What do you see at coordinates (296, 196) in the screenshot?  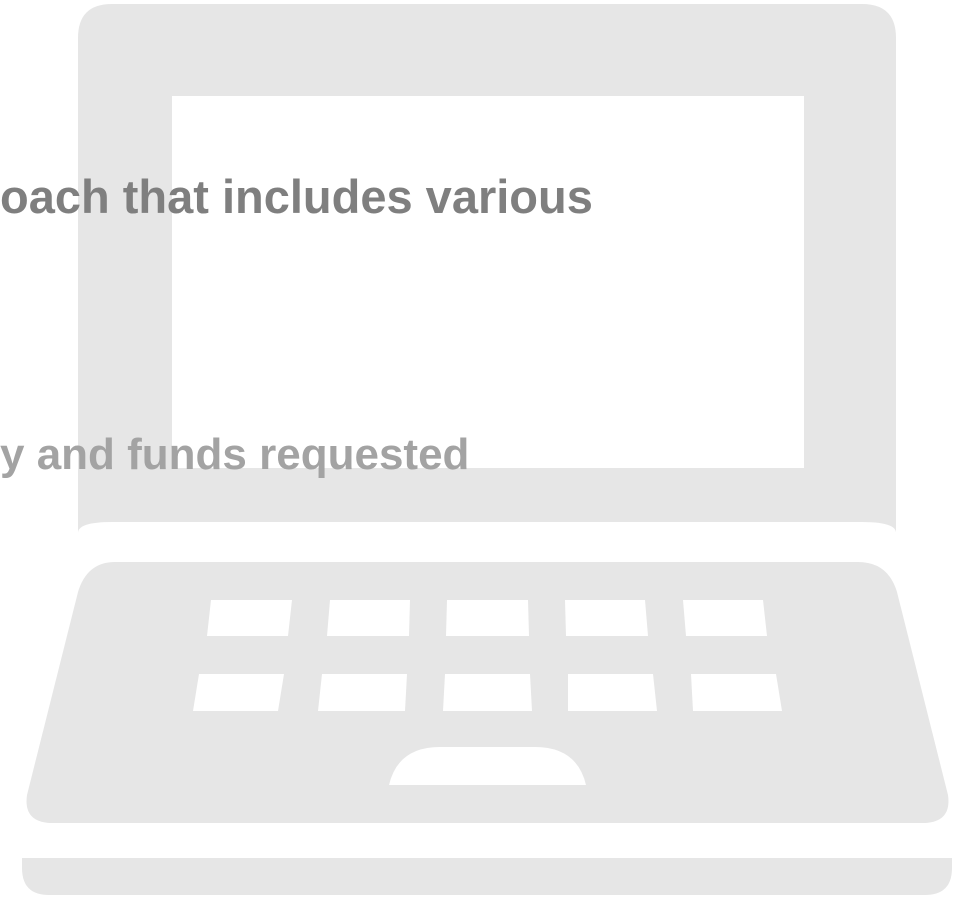 I see `heading-text-line-1: oach that includes various` at bounding box center [296, 196].